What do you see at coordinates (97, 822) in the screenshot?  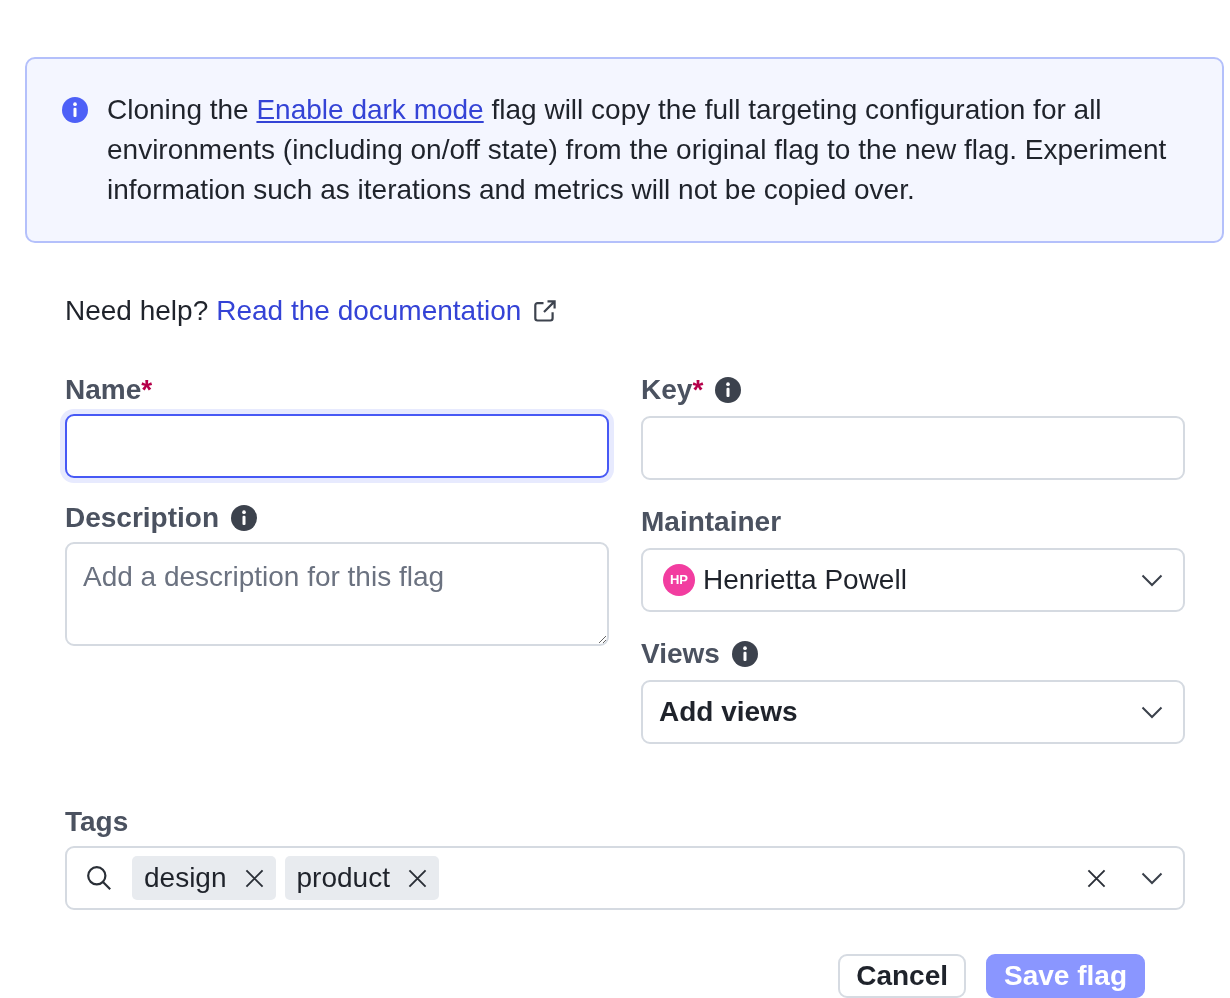 I see `field-label: Tags` at bounding box center [97, 822].